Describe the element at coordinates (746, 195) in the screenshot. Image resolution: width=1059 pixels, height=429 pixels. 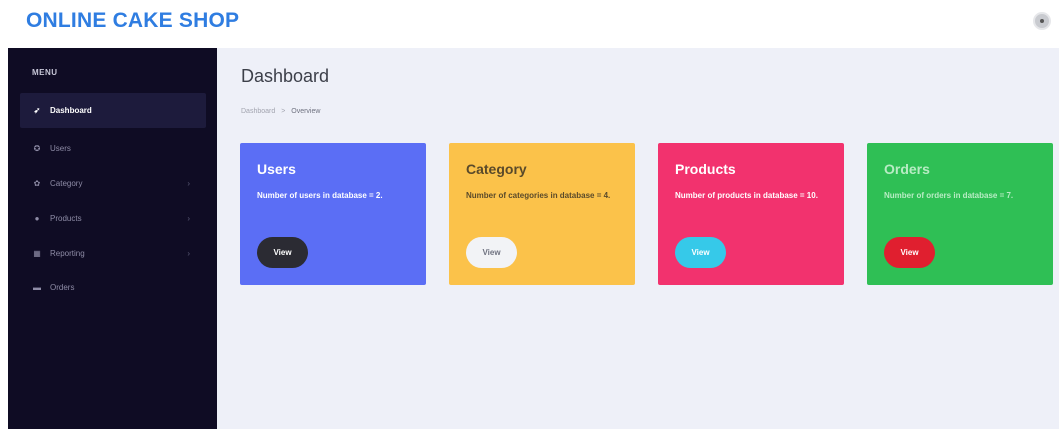
I see `card-description: Number of products in database = 10.` at that location.